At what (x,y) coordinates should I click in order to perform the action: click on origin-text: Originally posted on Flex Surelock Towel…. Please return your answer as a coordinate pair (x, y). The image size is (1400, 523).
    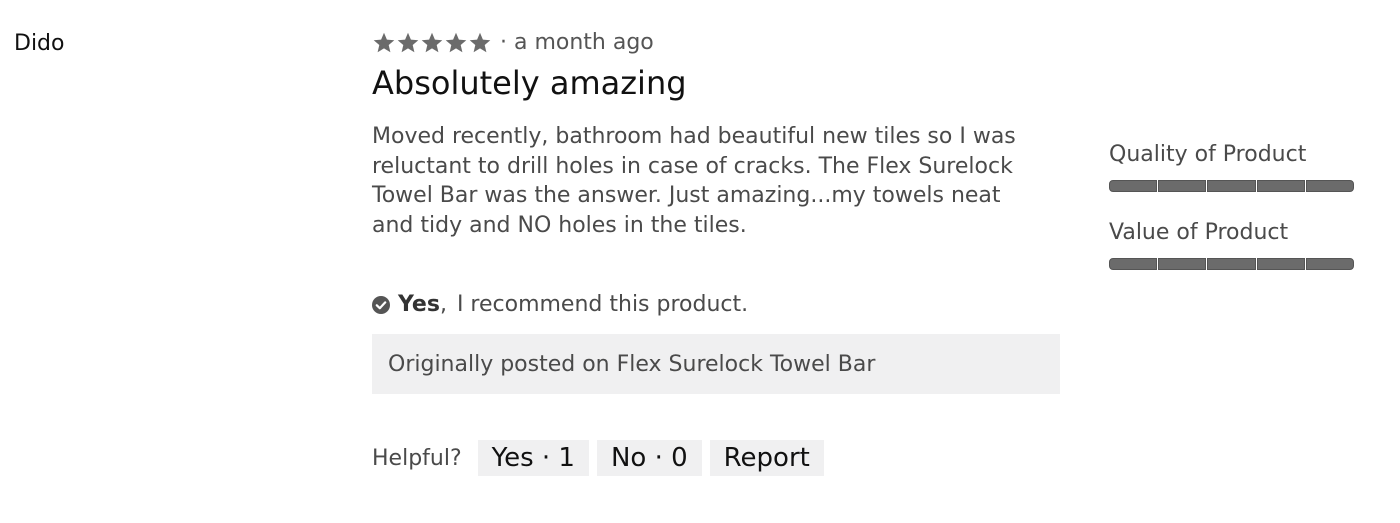
    Looking at the image, I should click on (632, 364).